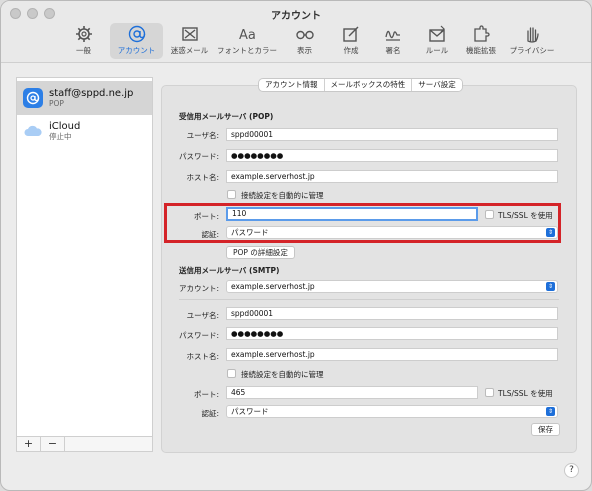  Describe the element at coordinates (362, 223) in the screenshot. I see `highlight-box` at that location.